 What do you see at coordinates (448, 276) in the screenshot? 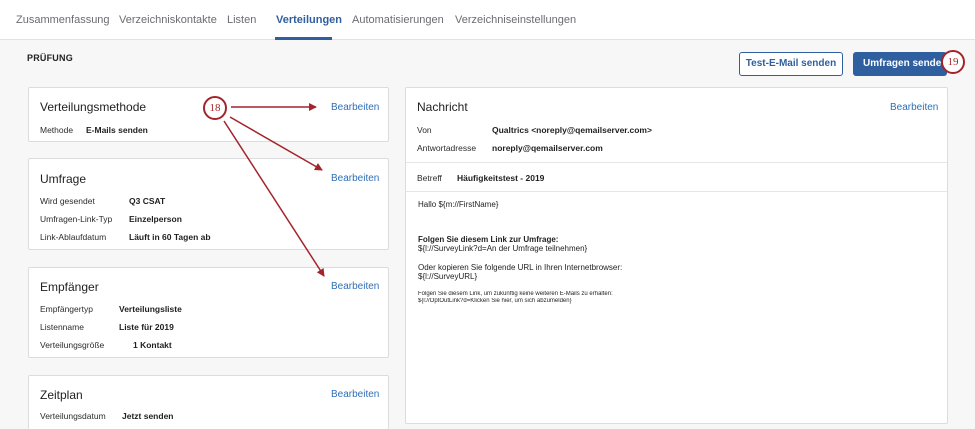
I see `survey-url-text: ${l://SurveyURL}` at bounding box center [448, 276].